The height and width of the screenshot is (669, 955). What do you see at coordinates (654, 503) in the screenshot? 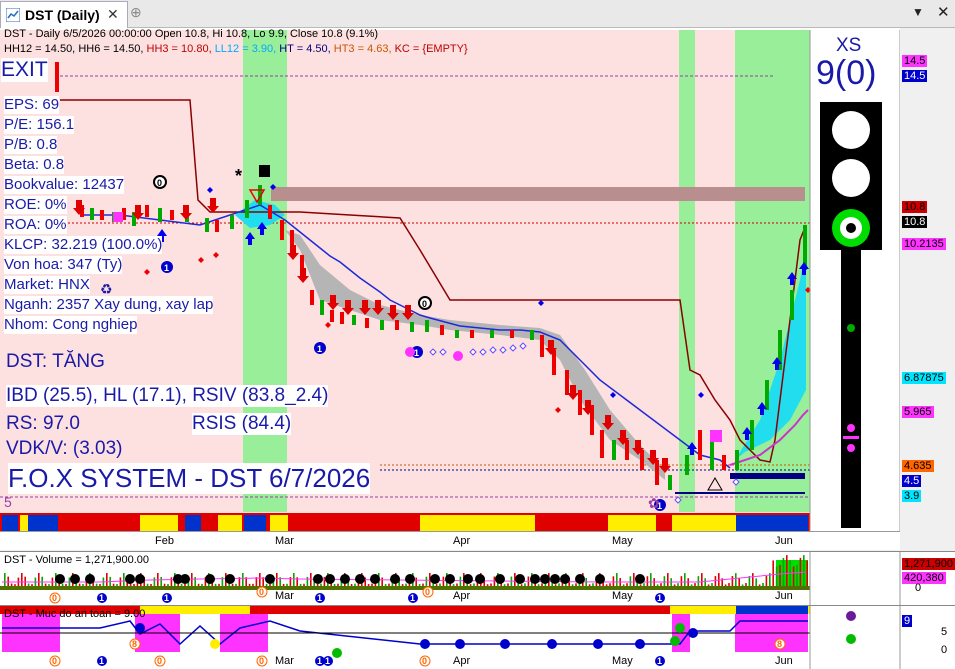
I see `flower-icon: ✿` at bounding box center [654, 503].